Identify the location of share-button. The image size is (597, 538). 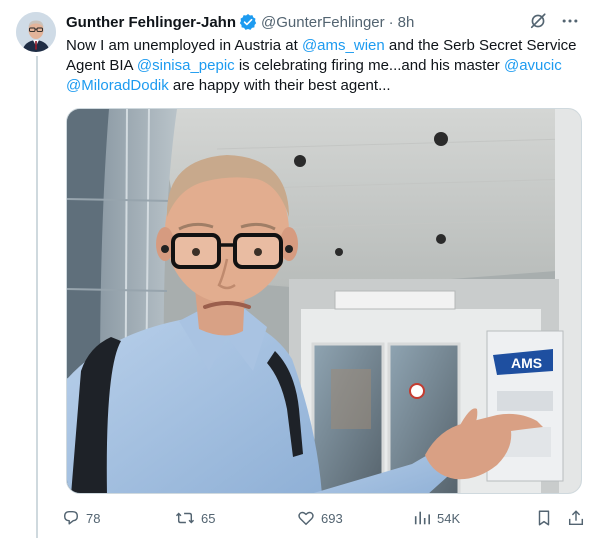
(578, 518).